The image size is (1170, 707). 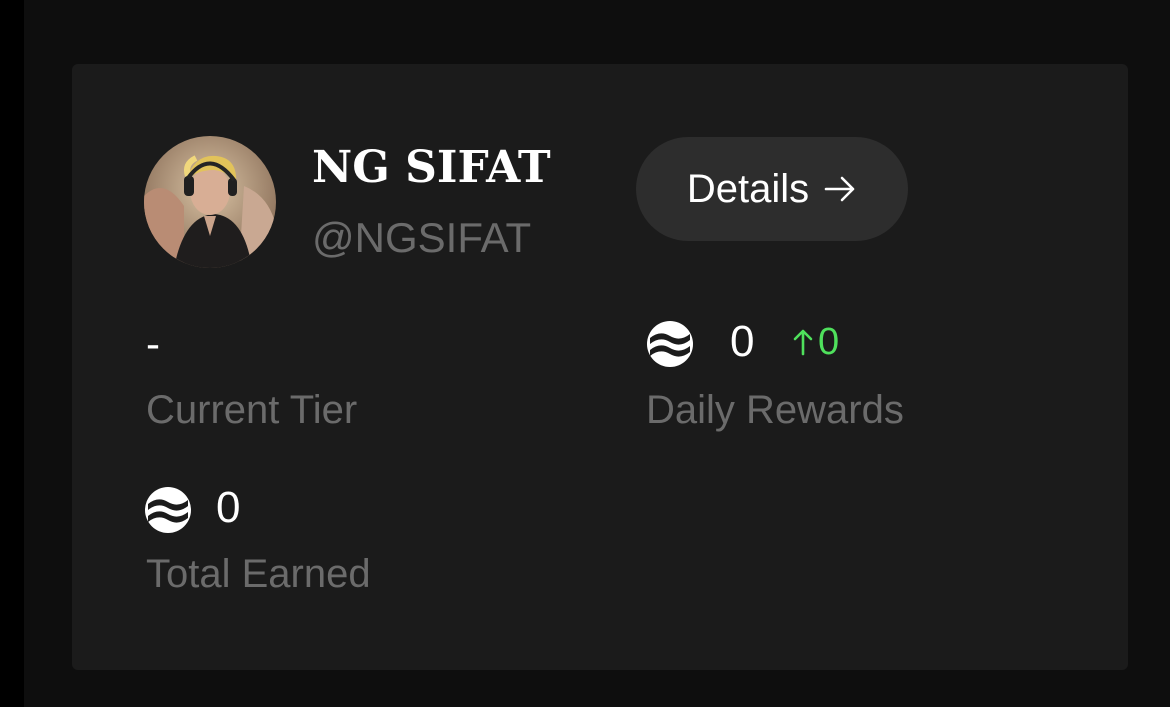 What do you see at coordinates (422, 237) in the screenshot?
I see `user-handle: @NGSIFAT` at bounding box center [422, 237].